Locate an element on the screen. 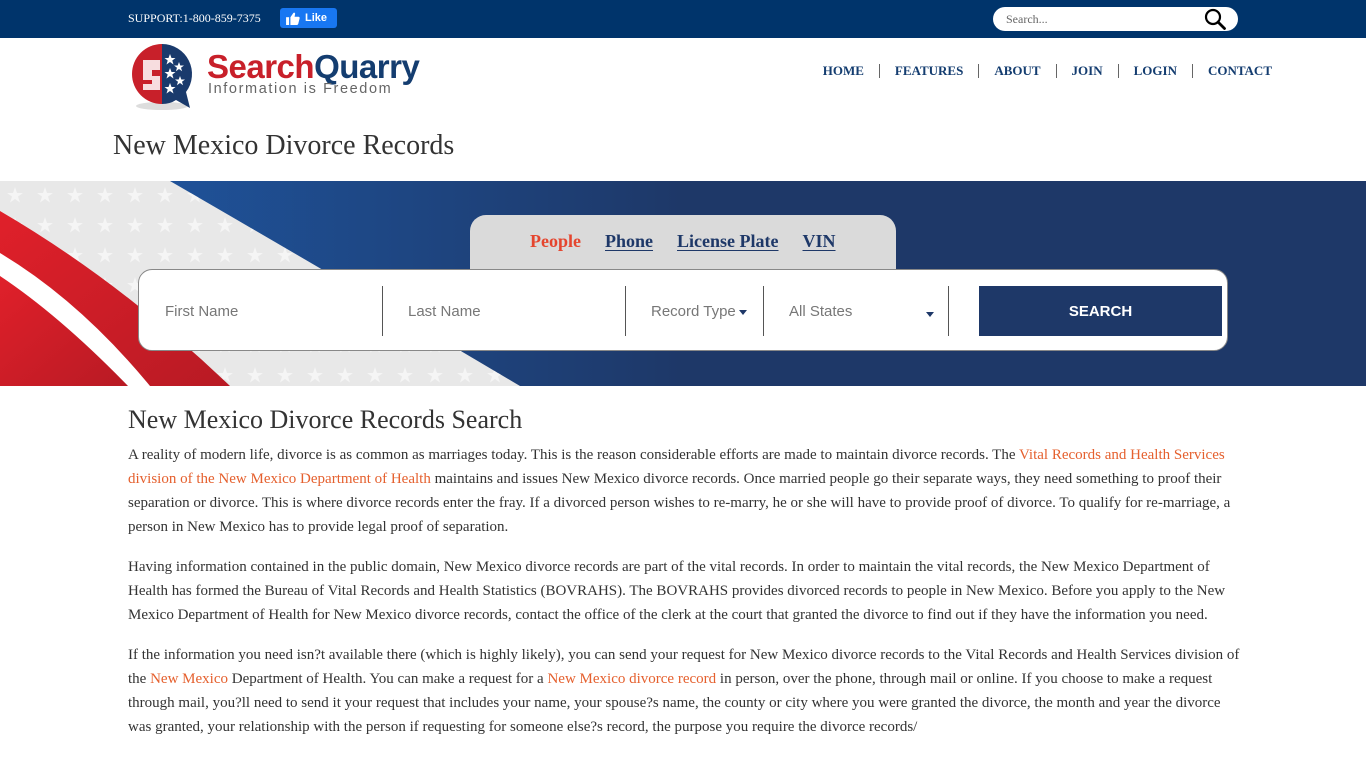 This screenshot has height=768, width=1366. main-nav: HOME FEATURES ABOUT JOIN LOGIN CONTACT is located at coordinates (1040, 71).